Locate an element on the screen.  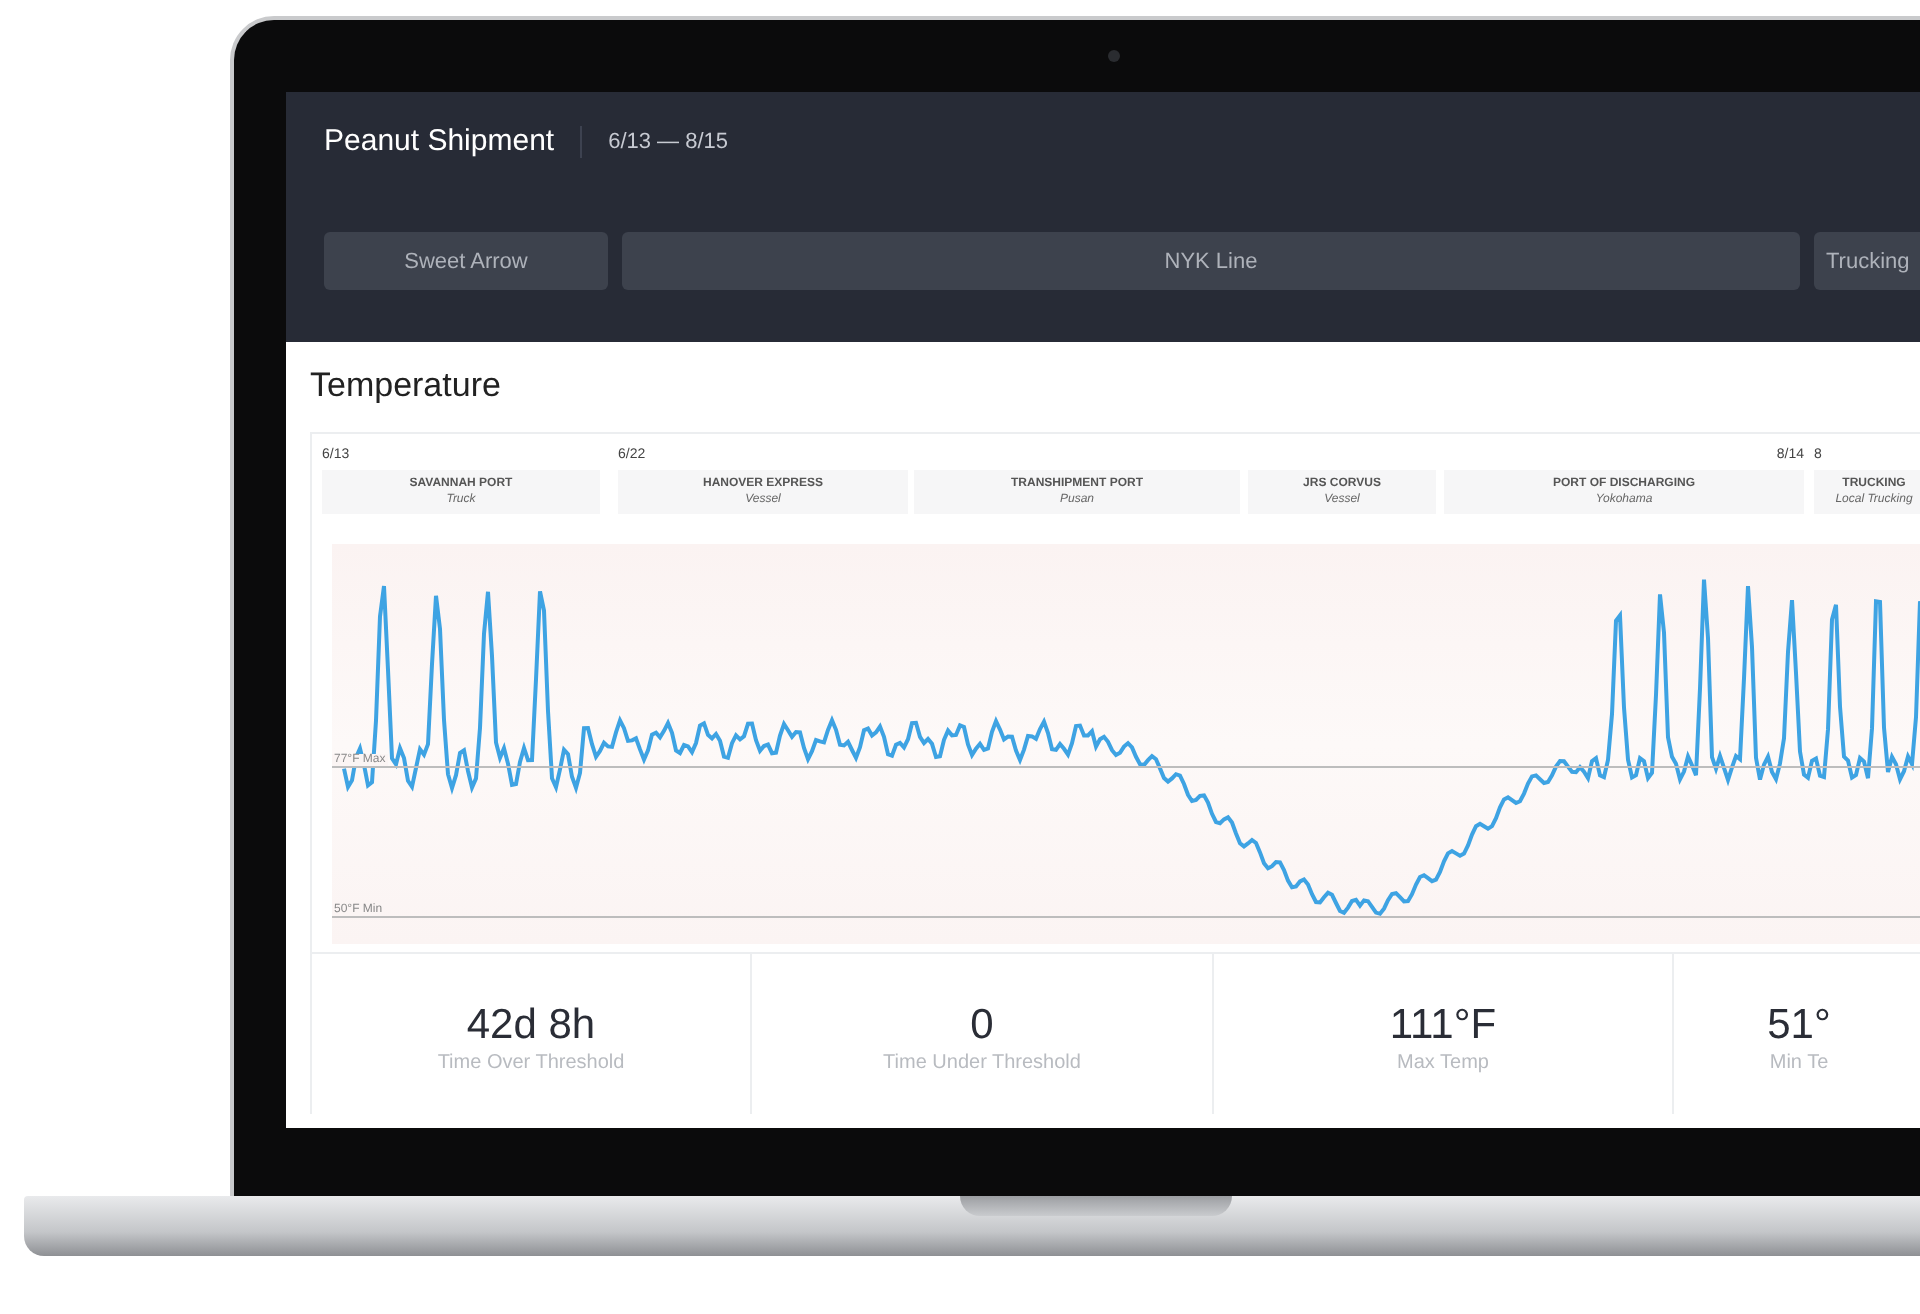
stat-label: Time Under Threshold is located at coordinates (982, 1063).